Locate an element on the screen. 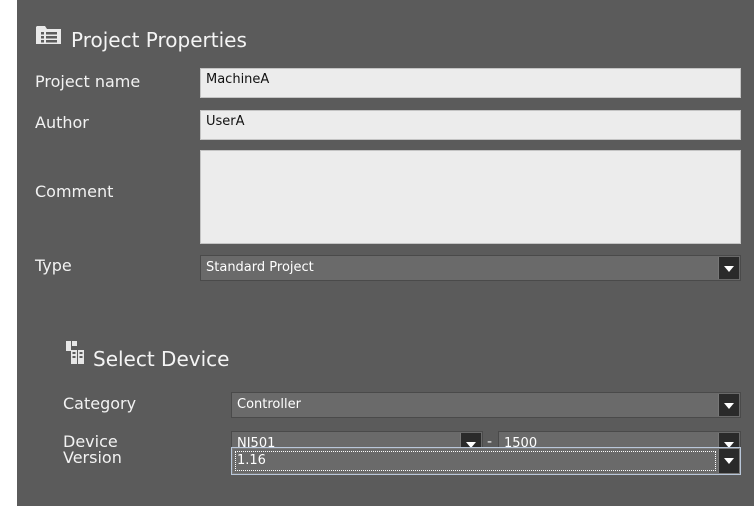  category-label: Category is located at coordinates (100, 403).